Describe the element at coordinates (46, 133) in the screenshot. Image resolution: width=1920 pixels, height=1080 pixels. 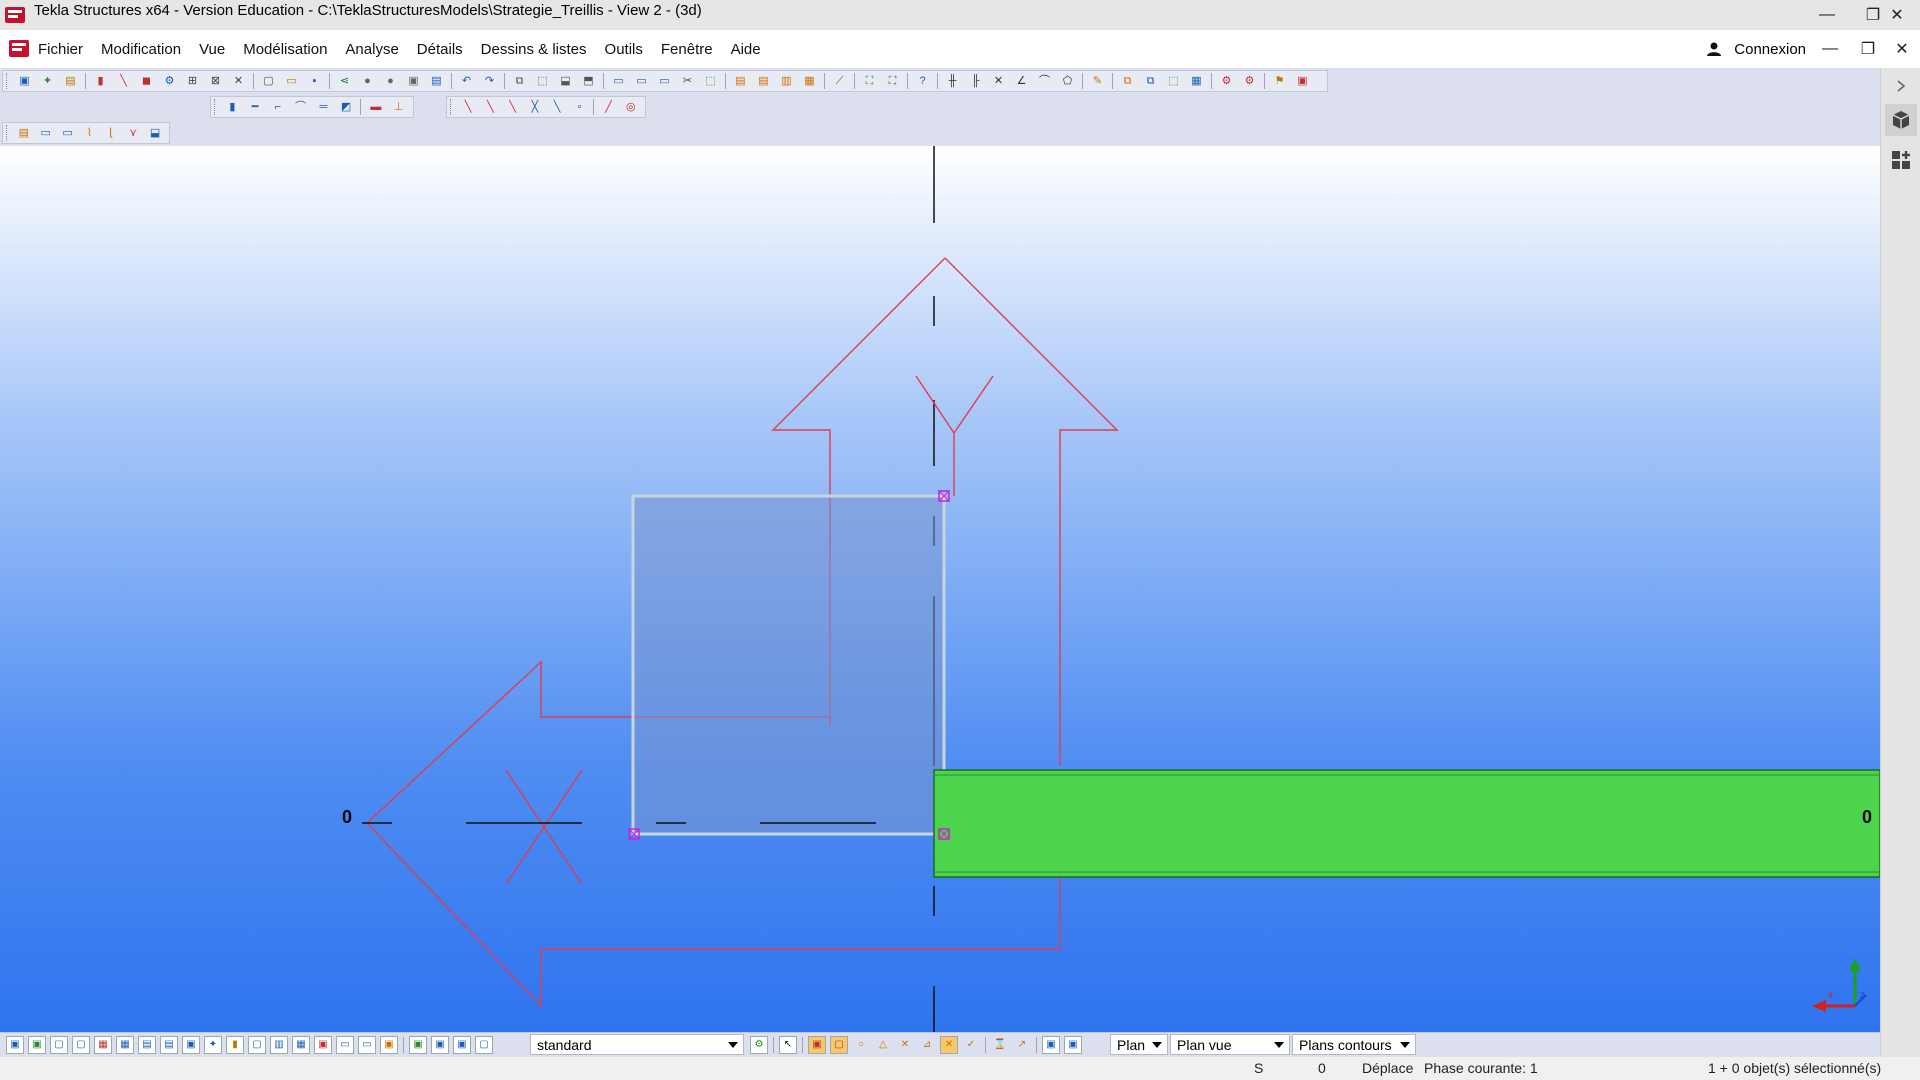
I see `split-icon: ▭` at that location.